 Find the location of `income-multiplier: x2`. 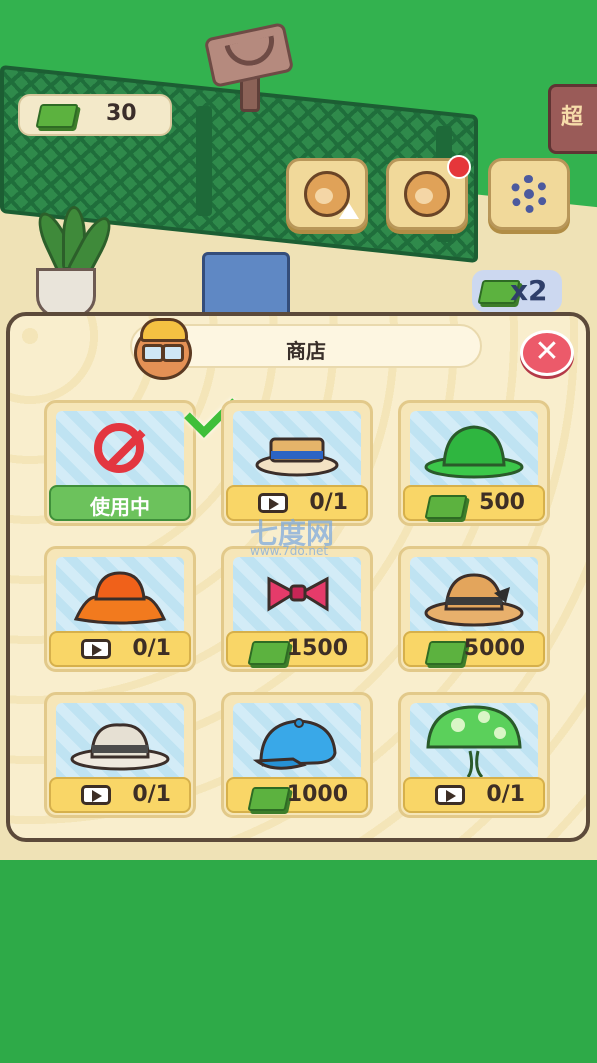

income-multiplier: x2 is located at coordinates (517, 291).